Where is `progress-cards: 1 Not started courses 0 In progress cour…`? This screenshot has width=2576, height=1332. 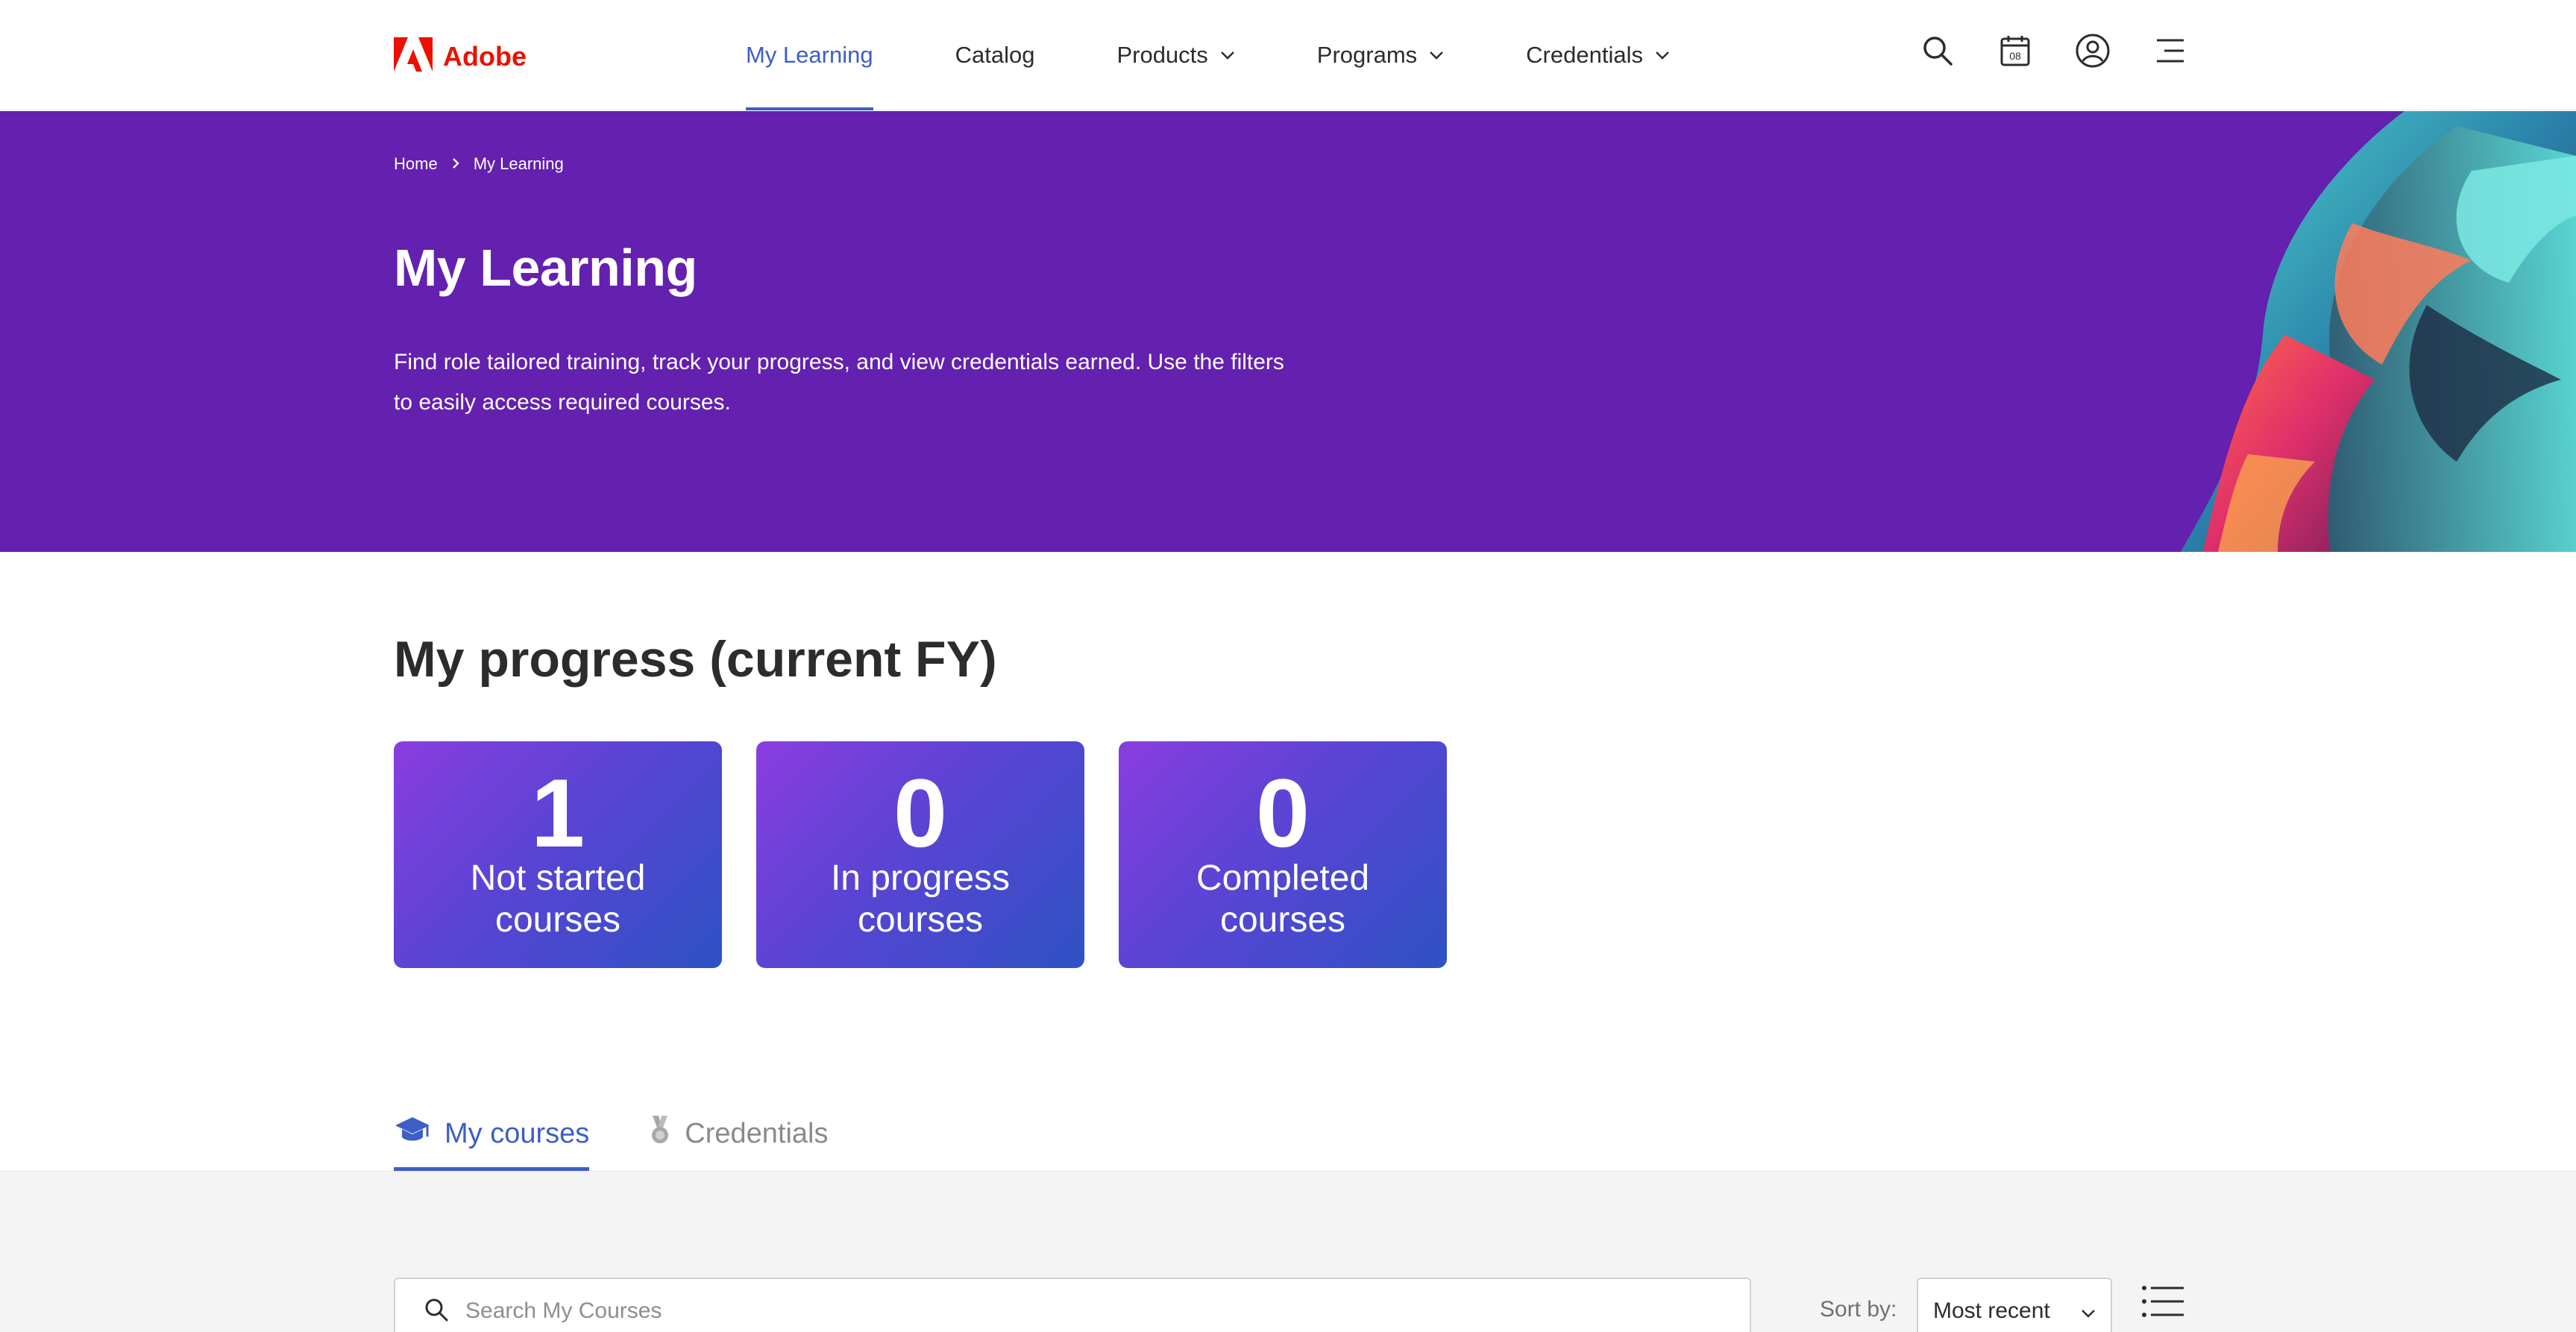
progress-cards: 1 Not started courses 0 In progress cour… is located at coordinates (921, 854).